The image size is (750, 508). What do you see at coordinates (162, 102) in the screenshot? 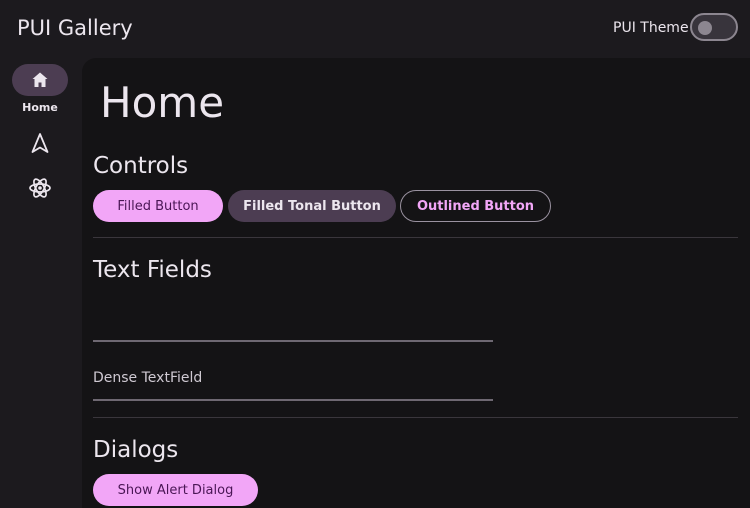
I see `page-title: Home` at bounding box center [162, 102].